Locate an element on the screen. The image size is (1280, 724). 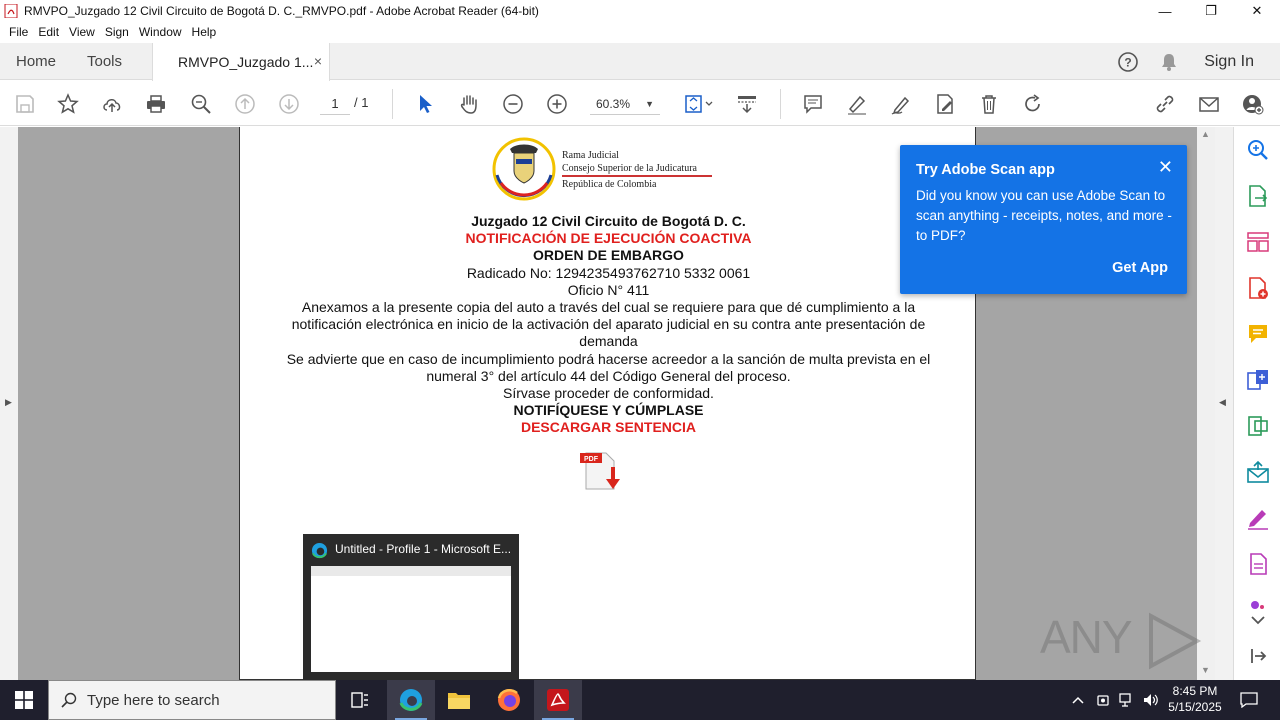
pdf-badge-label: PDF is located at coordinates (591, 459).